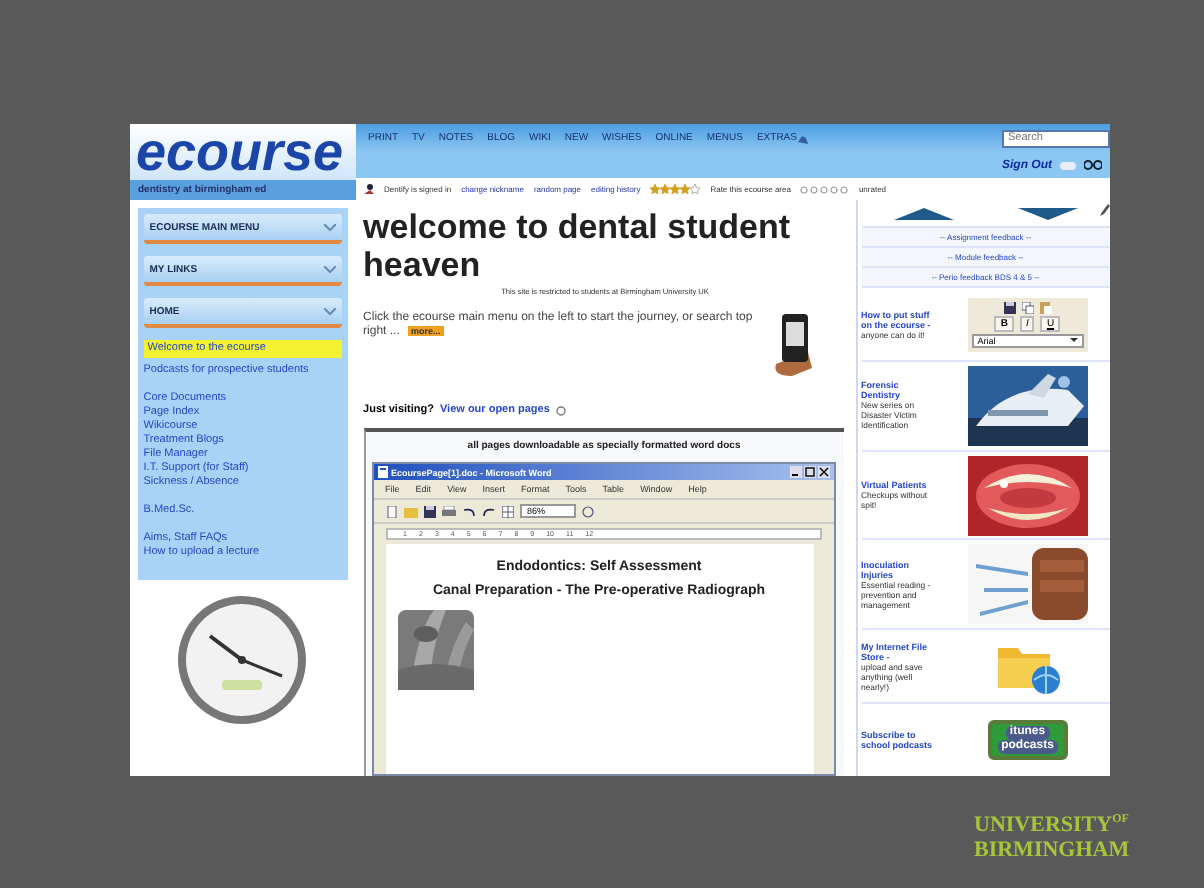 This screenshot has width=1204, height=888. Describe the element at coordinates (823, 472) in the screenshot. I see `close-icon` at that location.